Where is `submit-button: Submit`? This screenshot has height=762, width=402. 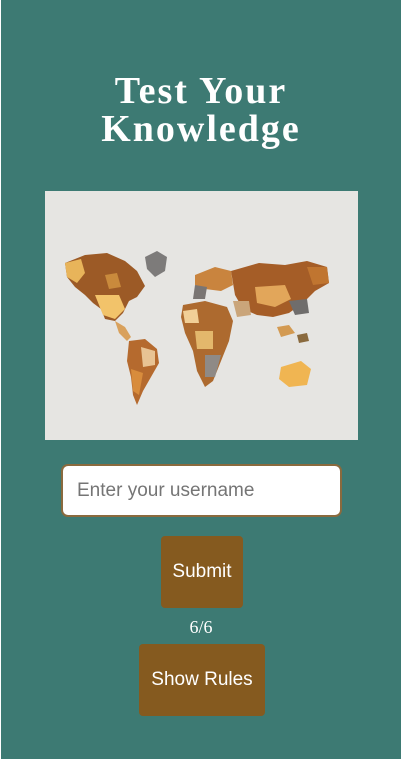 submit-button: Submit is located at coordinates (202, 572).